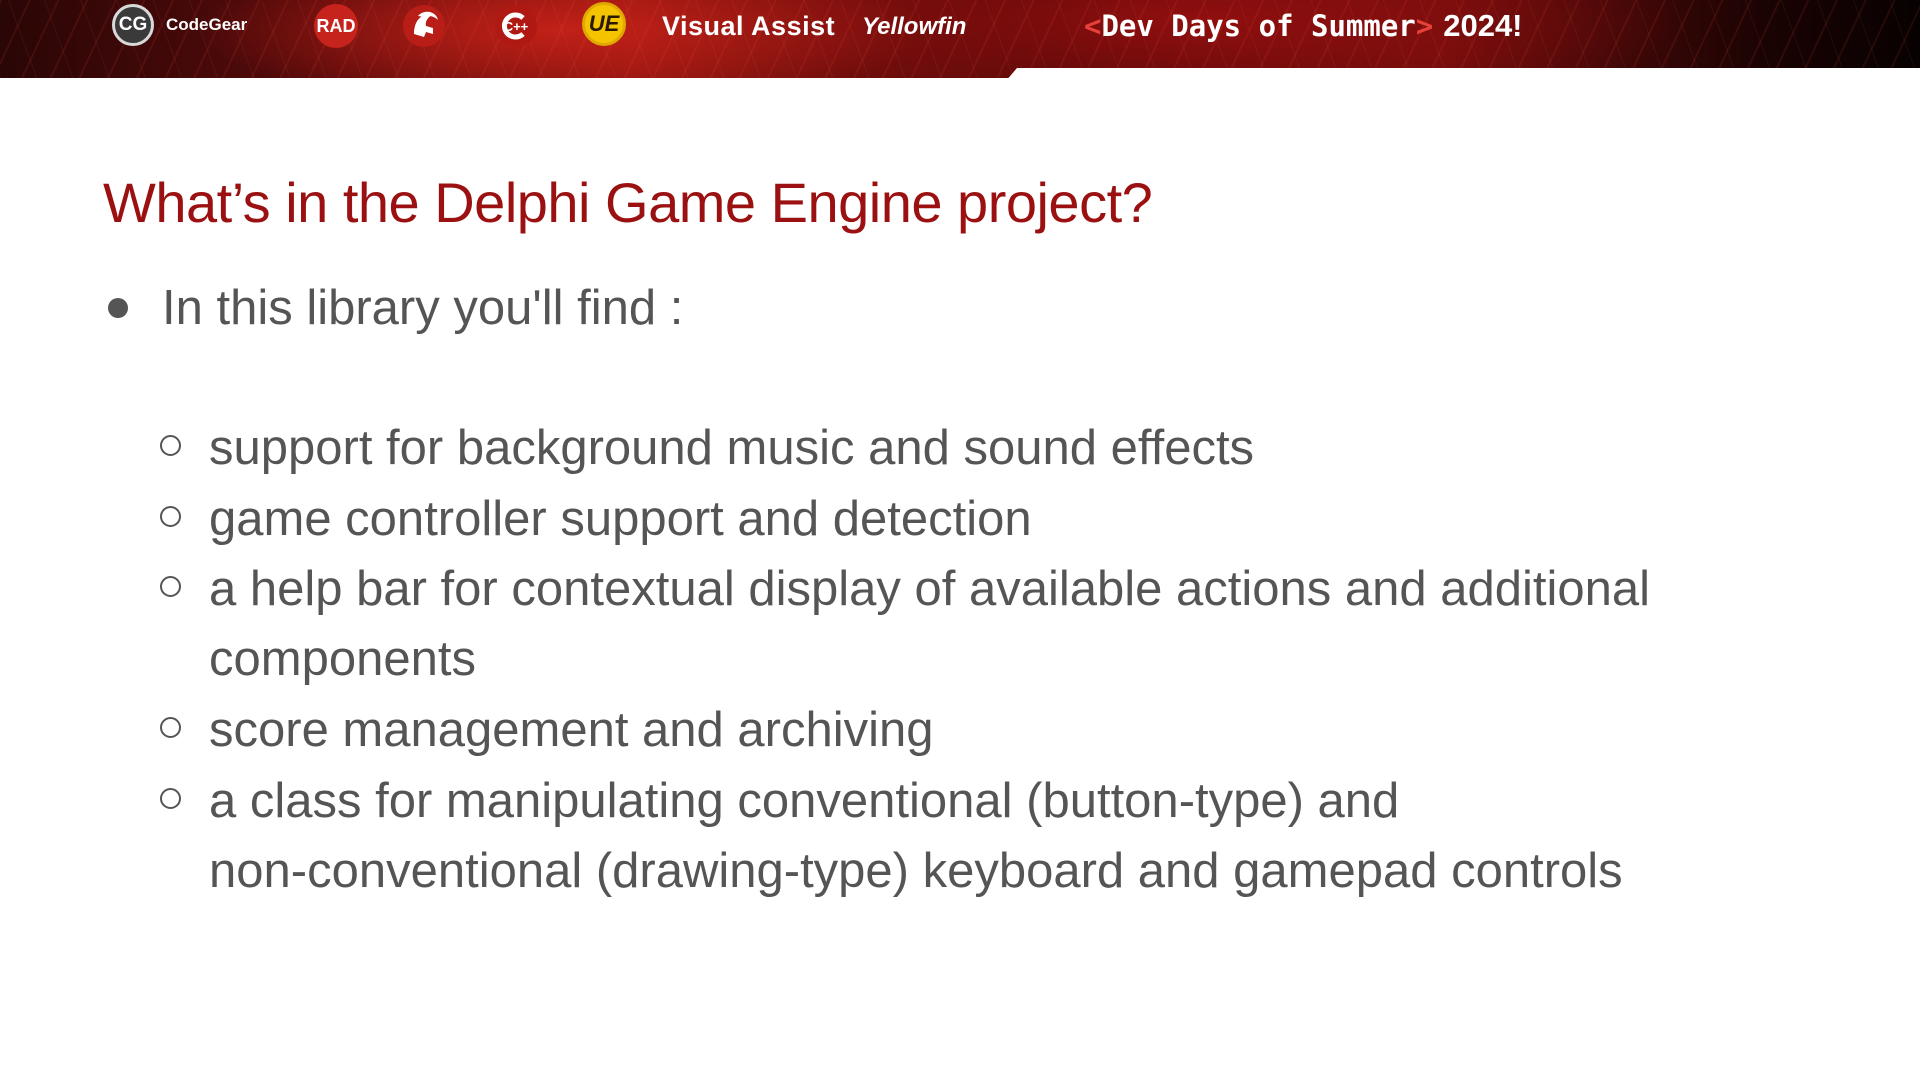 The height and width of the screenshot is (1080, 1920). Describe the element at coordinates (424, 26) in the screenshot. I see `spartan-helmet-icon` at that location.